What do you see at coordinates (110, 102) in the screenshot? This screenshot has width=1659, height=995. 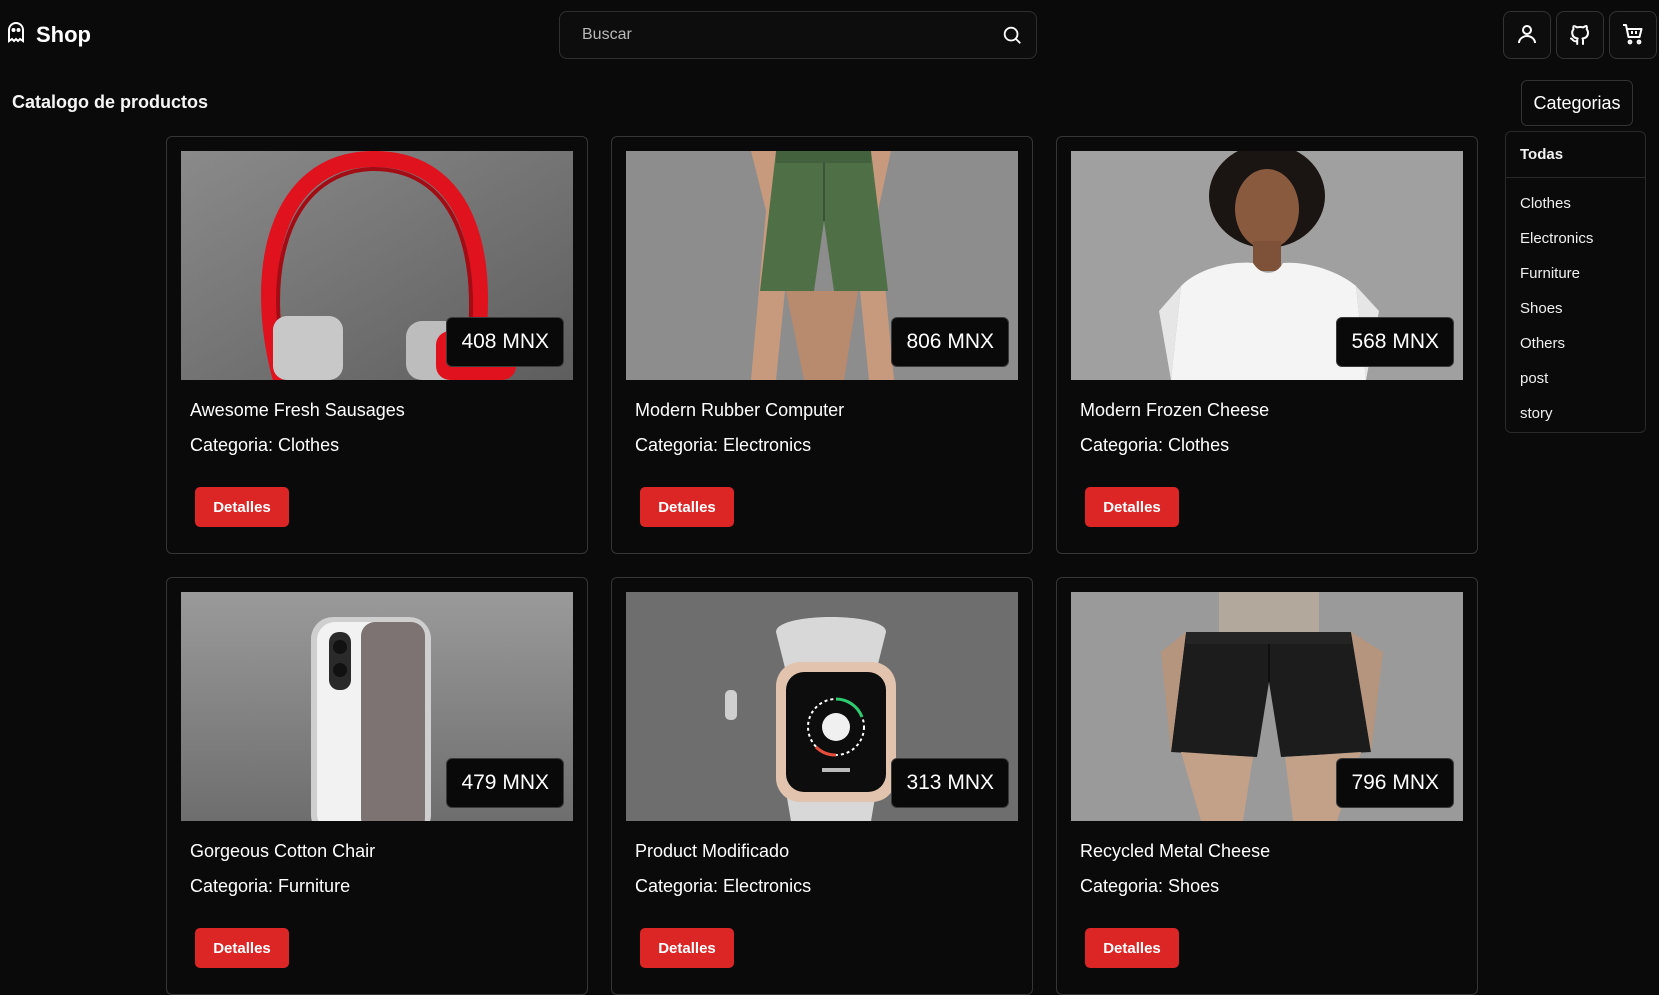 I see `page-title: Catalogo de productos` at bounding box center [110, 102].